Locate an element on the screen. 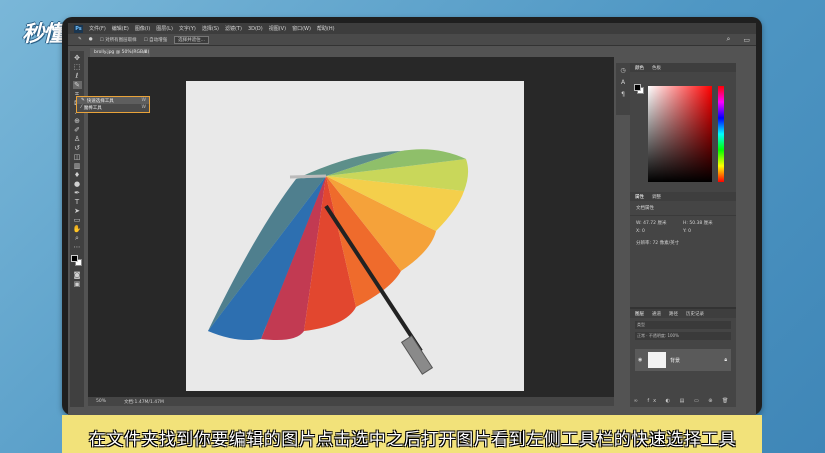  path-selection-icon: ➤ is located at coordinates (77, 211).